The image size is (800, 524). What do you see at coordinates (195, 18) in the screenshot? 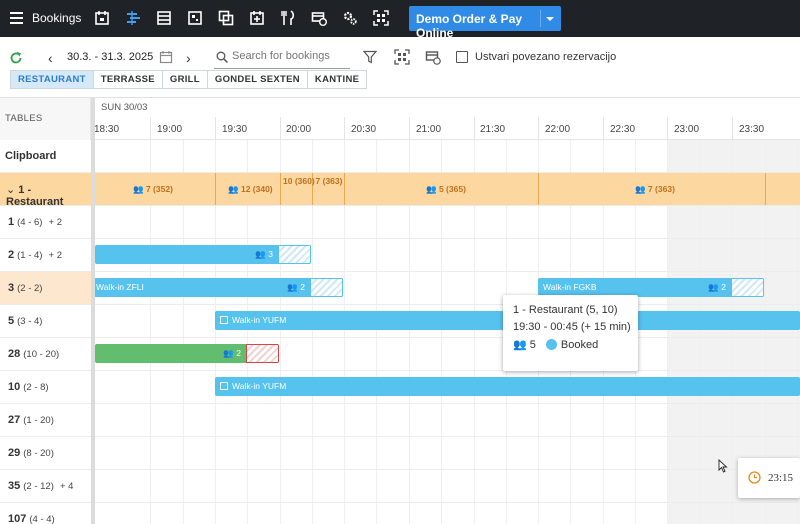
I see `floorplan-icon` at bounding box center [195, 18].